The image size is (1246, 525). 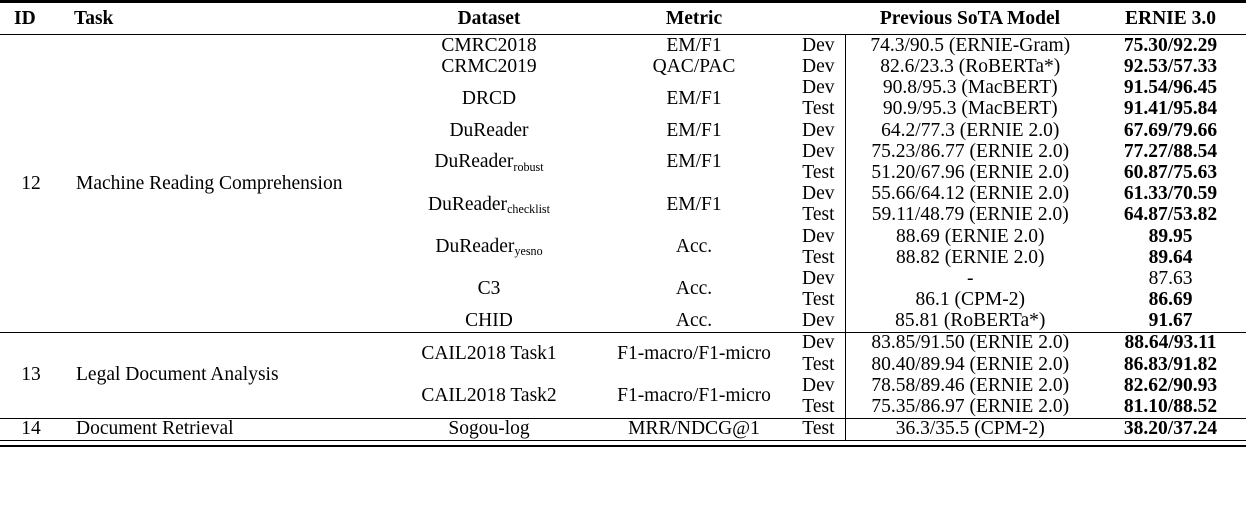 I want to click on column-header-split, so click(x=817, y=21).